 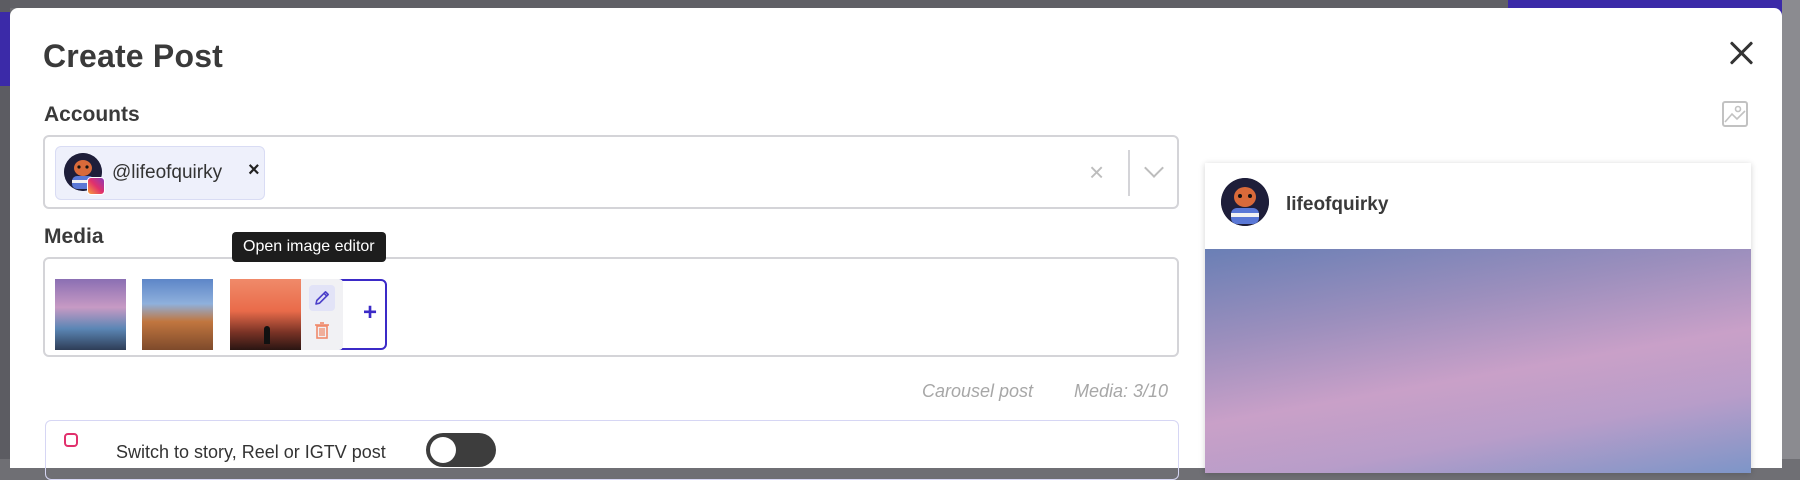 I want to click on close-icon, so click(x=1741, y=53).